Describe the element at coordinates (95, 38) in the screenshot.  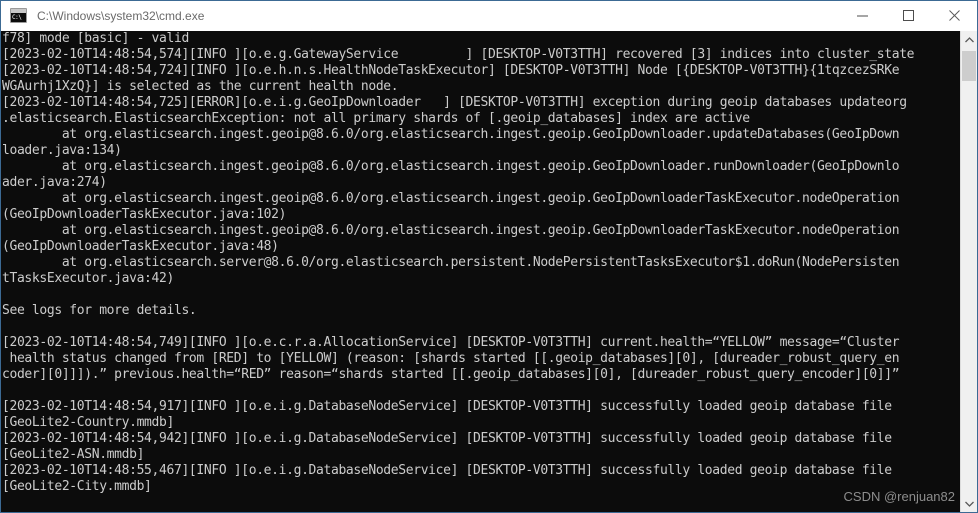
I see `console-line: f78] mode [basic] - valid` at that location.